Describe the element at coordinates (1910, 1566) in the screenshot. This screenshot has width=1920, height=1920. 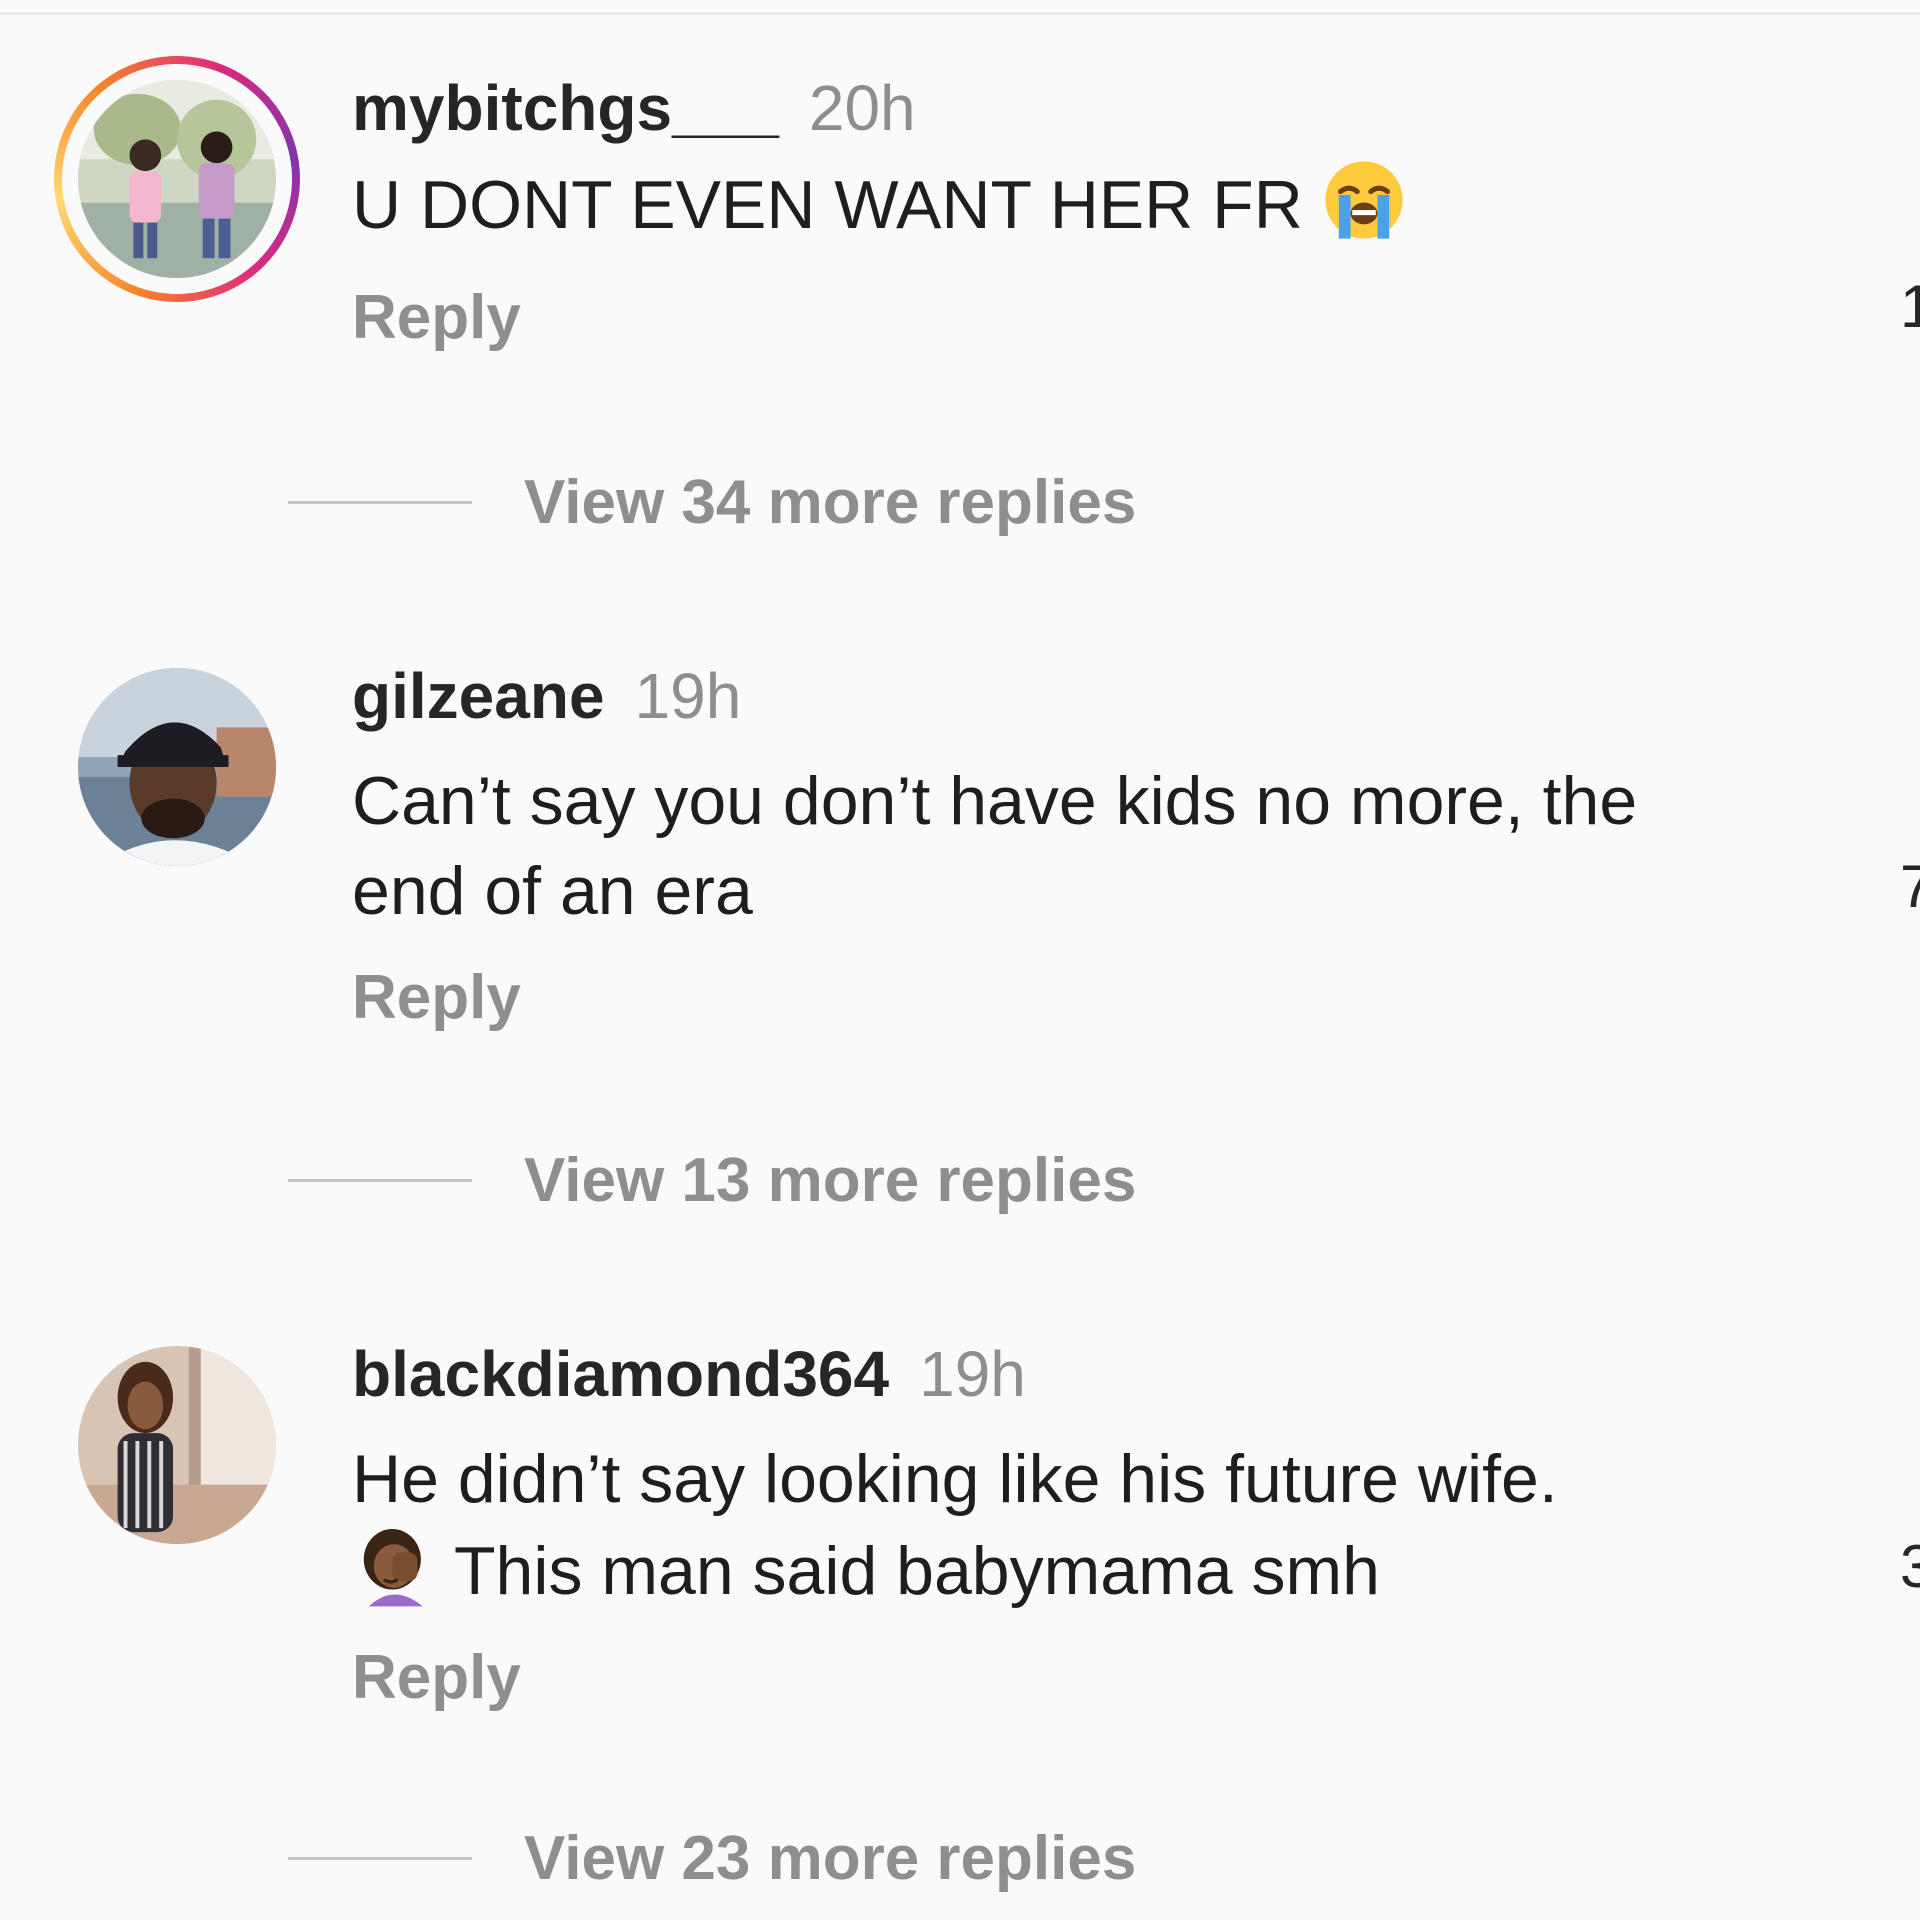
I see `like-count: 3` at that location.